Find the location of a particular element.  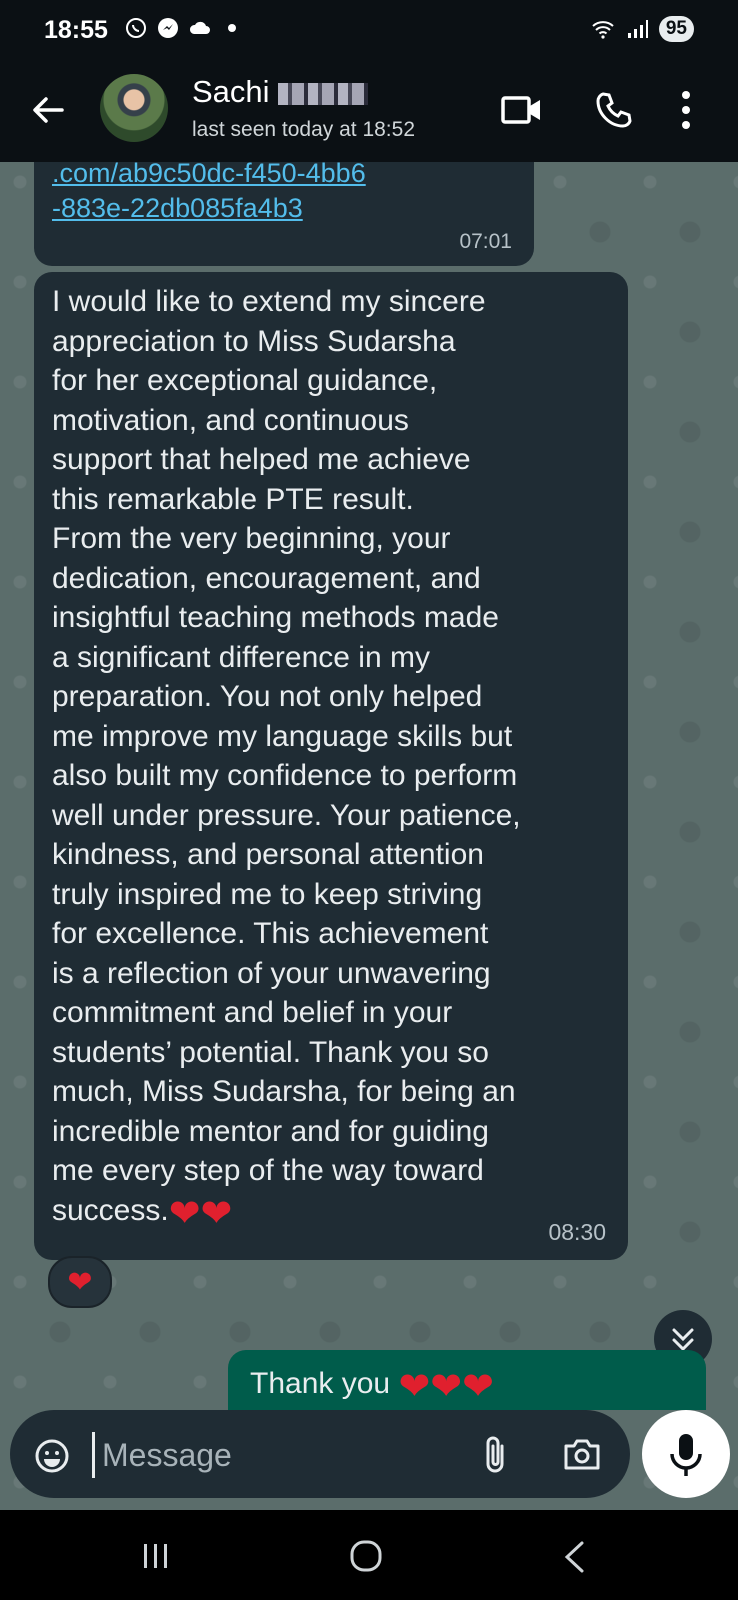

contact-name: Sachi is located at coordinates (280, 92).